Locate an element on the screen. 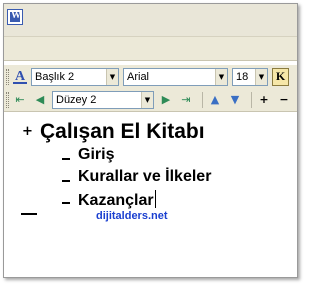 This screenshot has height=285, width=320. menu-bar is located at coordinates (150, 49).